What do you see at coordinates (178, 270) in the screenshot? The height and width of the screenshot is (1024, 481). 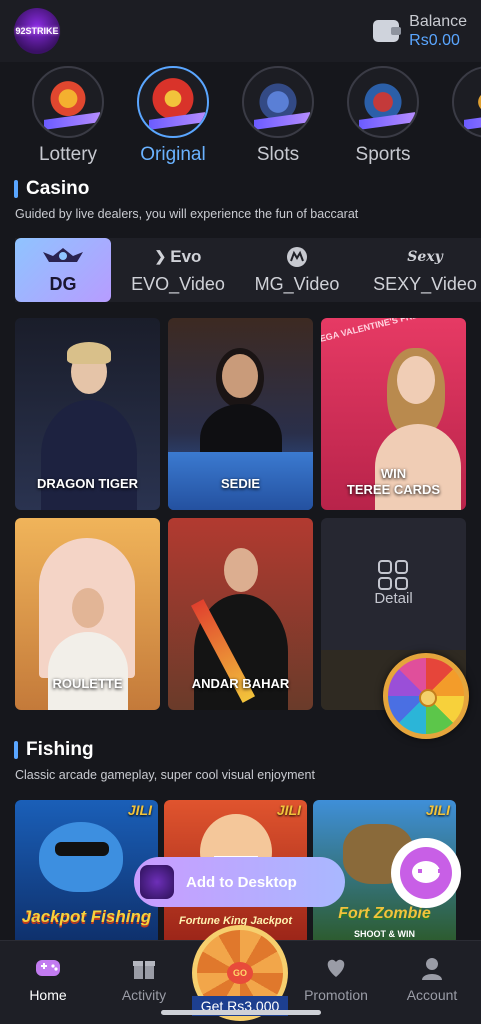 I see `provider-tab-evo: ❯ Evo EVO_Video` at bounding box center [178, 270].